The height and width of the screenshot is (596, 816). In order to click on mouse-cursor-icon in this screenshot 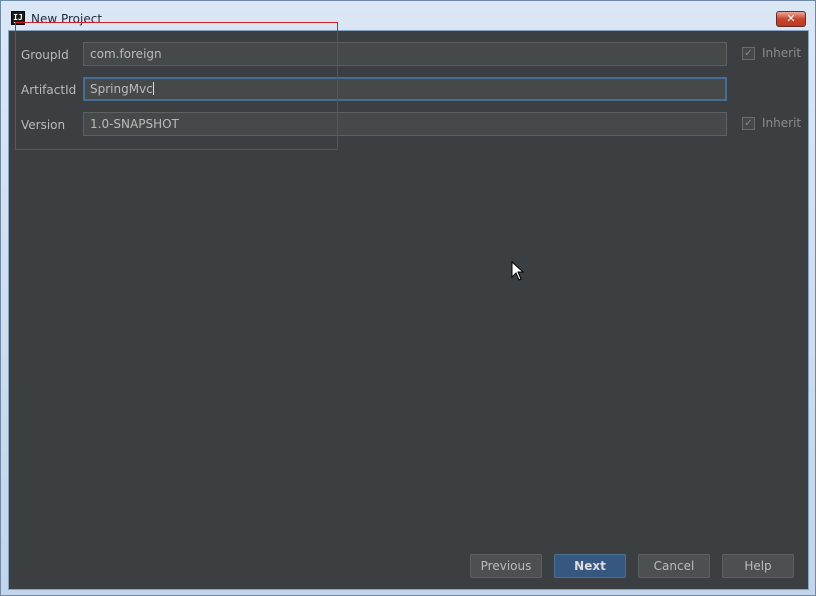, I will do `click(518, 271)`.